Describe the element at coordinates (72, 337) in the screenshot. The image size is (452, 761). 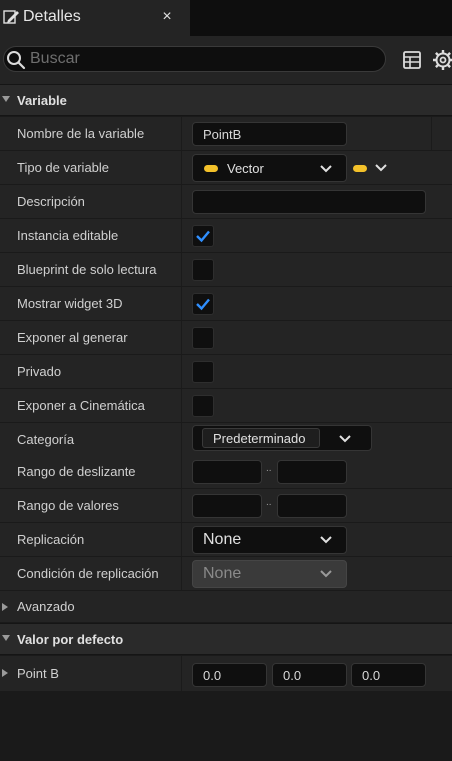
I see `label-expose-on-spawn: Exponer al generar` at that location.